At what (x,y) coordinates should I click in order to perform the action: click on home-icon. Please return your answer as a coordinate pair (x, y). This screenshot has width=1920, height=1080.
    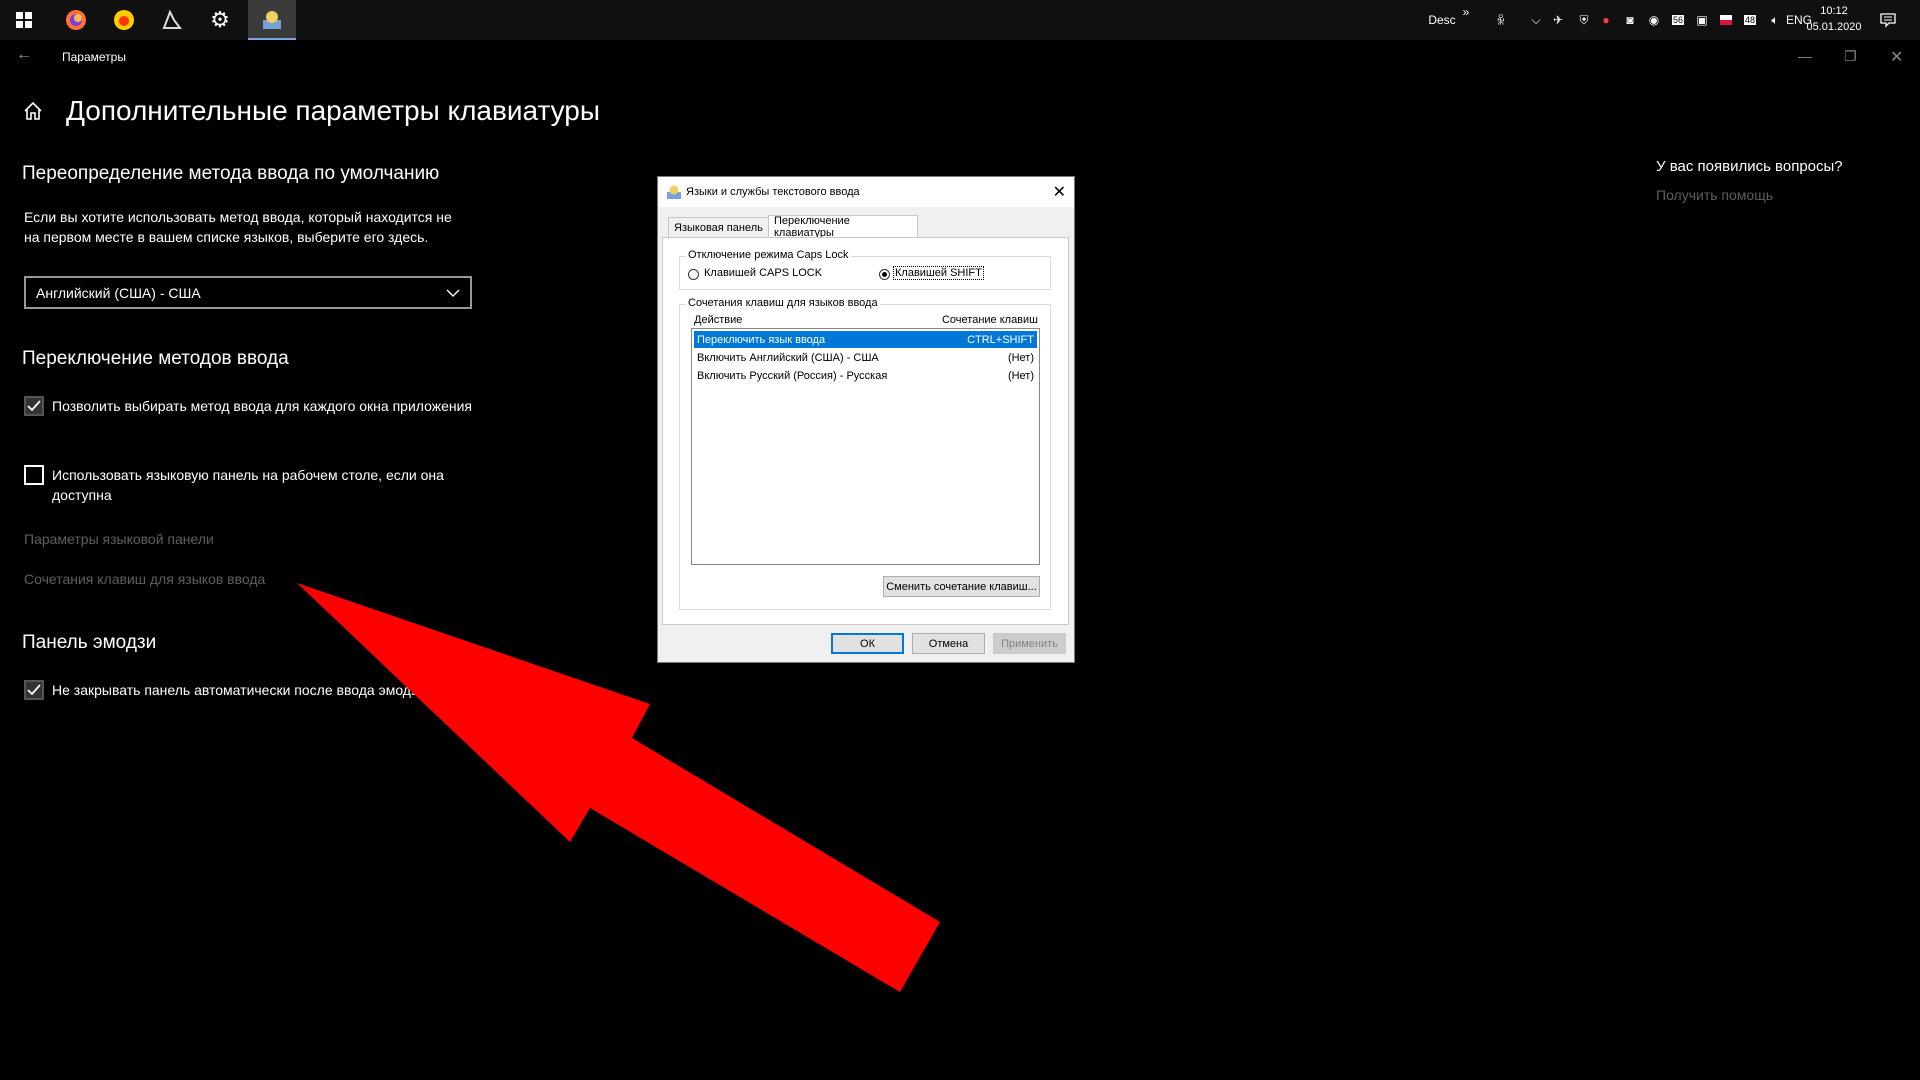
    Looking at the image, I should click on (33, 113).